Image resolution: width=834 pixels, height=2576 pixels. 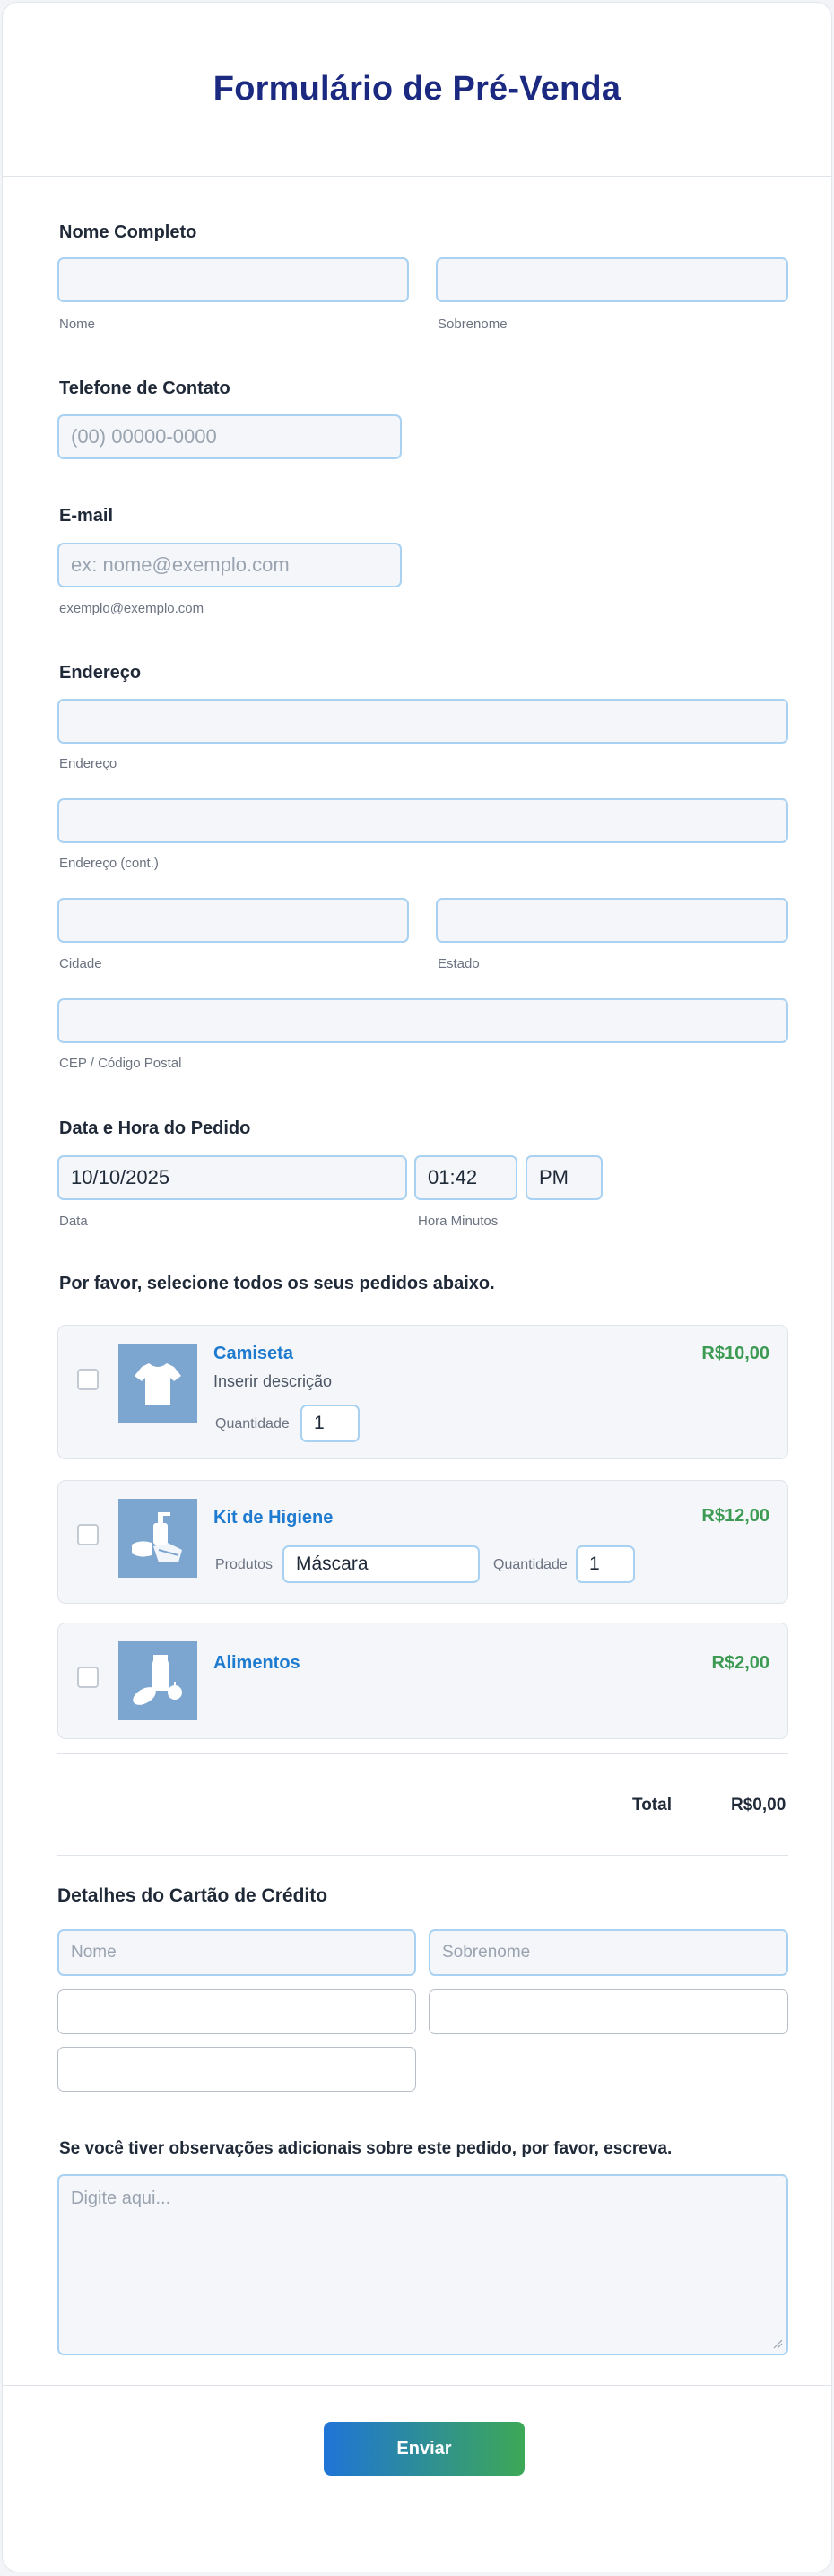 What do you see at coordinates (236, 1952) in the screenshot?
I see `card-first-name-input: Nome` at bounding box center [236, 1952].